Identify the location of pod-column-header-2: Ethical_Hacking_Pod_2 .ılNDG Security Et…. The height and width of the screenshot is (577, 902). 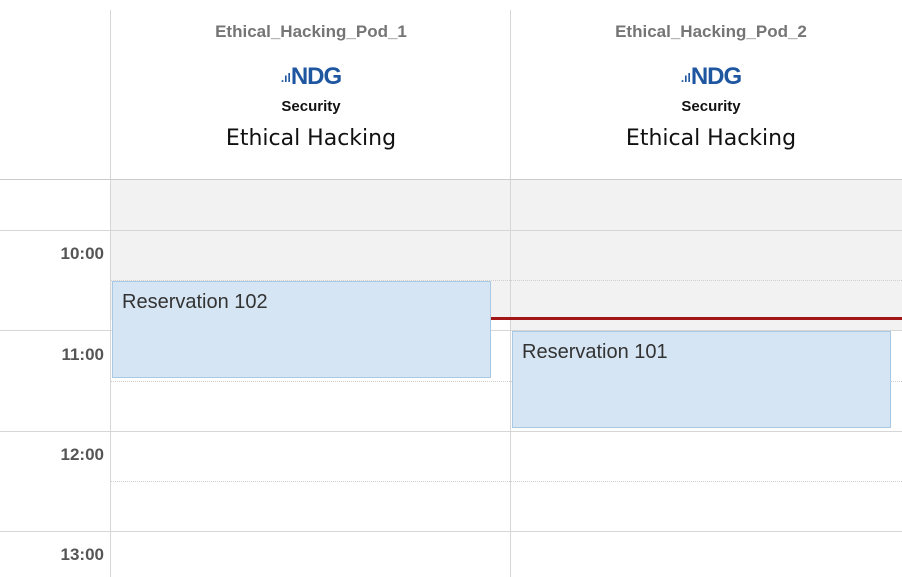
(707, 90).